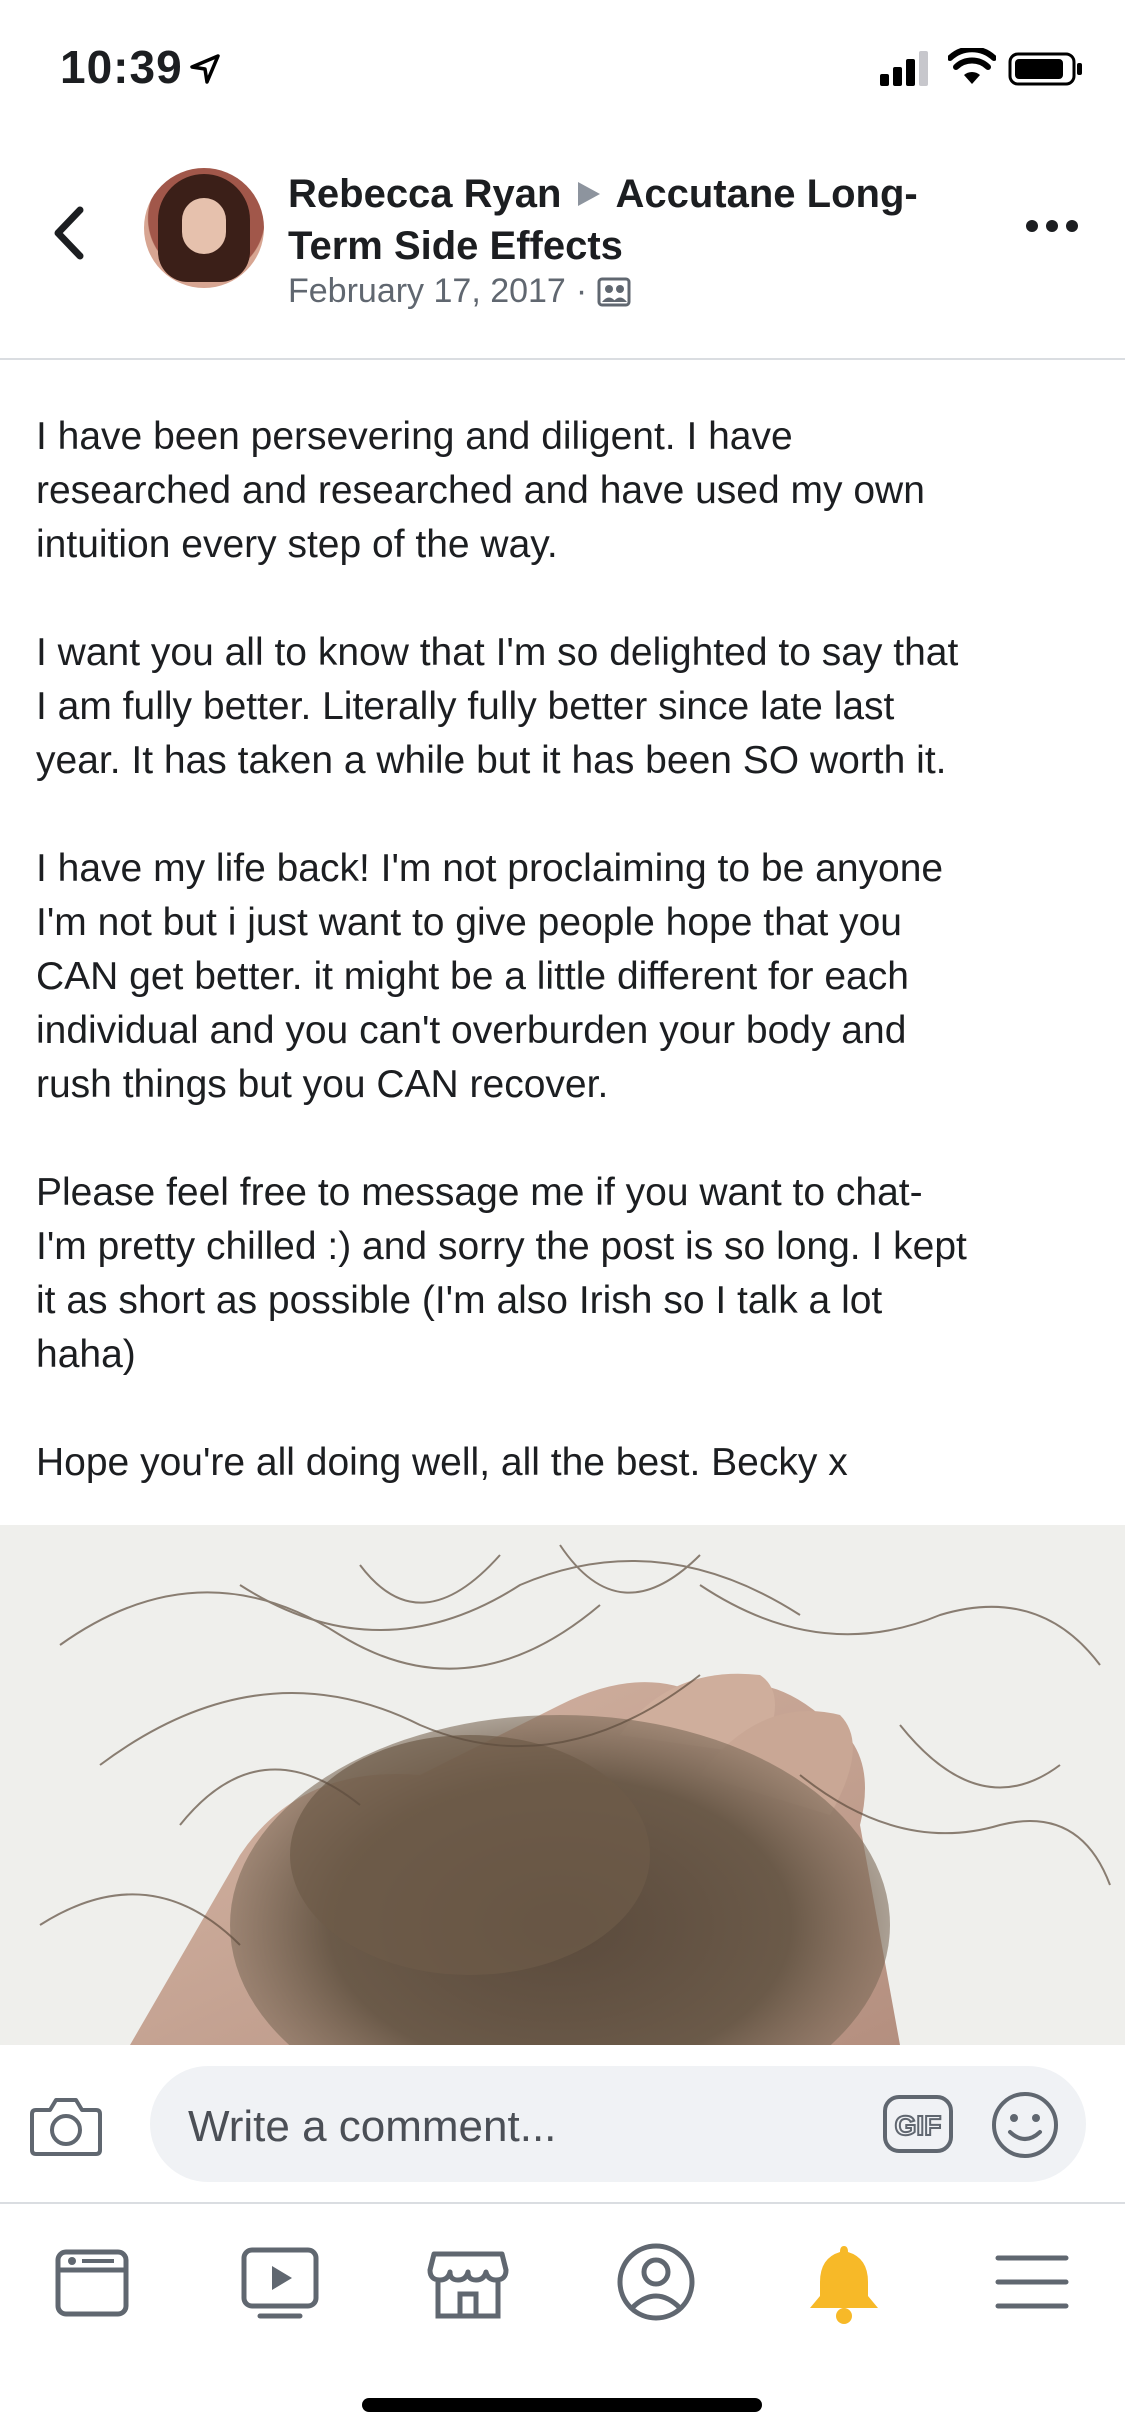 Image resolution: width=1125 pixels, height=2436 pixels. I want to click on back-chevron-icon, so click(69, 233).